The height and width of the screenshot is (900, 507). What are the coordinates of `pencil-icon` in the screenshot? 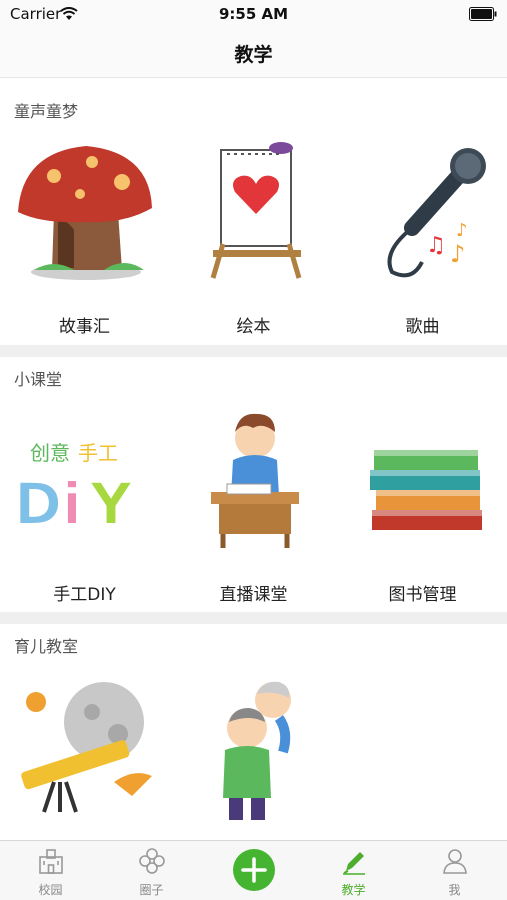 It's located at (354, 863).